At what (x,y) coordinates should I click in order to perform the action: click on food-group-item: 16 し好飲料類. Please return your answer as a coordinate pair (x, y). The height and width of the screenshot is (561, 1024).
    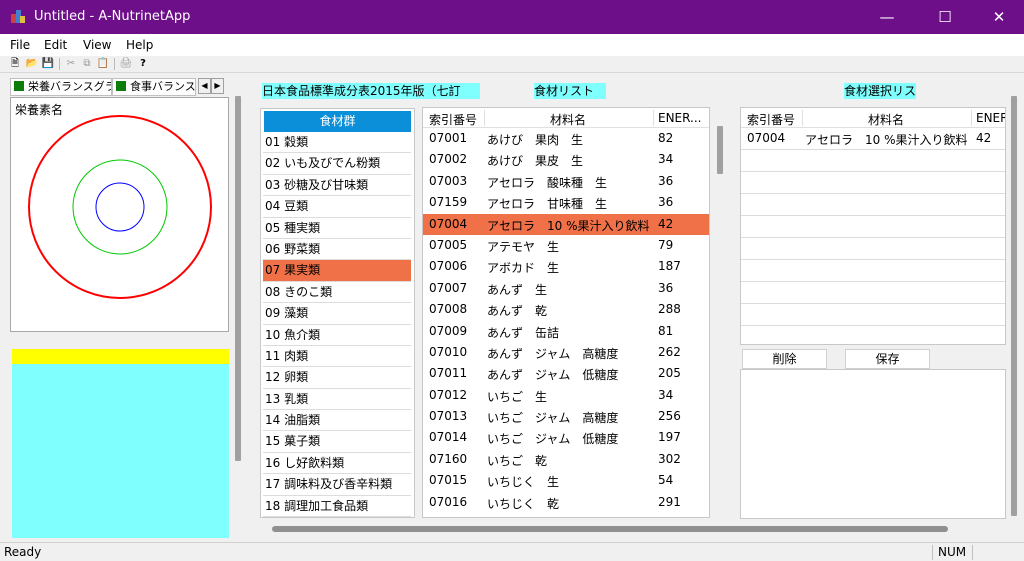
    Looking at the image, I should click on (337, 464).